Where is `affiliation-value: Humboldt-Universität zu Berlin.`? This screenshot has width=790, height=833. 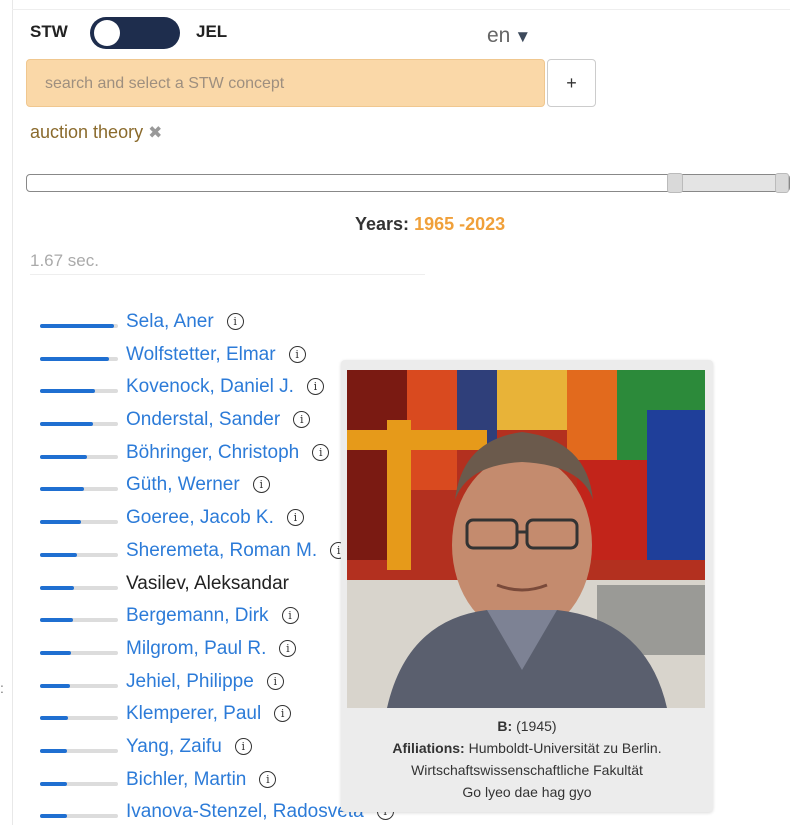
affiliation-value: Humboldt-Universität zu Berlin. is located at coordinates (565, 748).